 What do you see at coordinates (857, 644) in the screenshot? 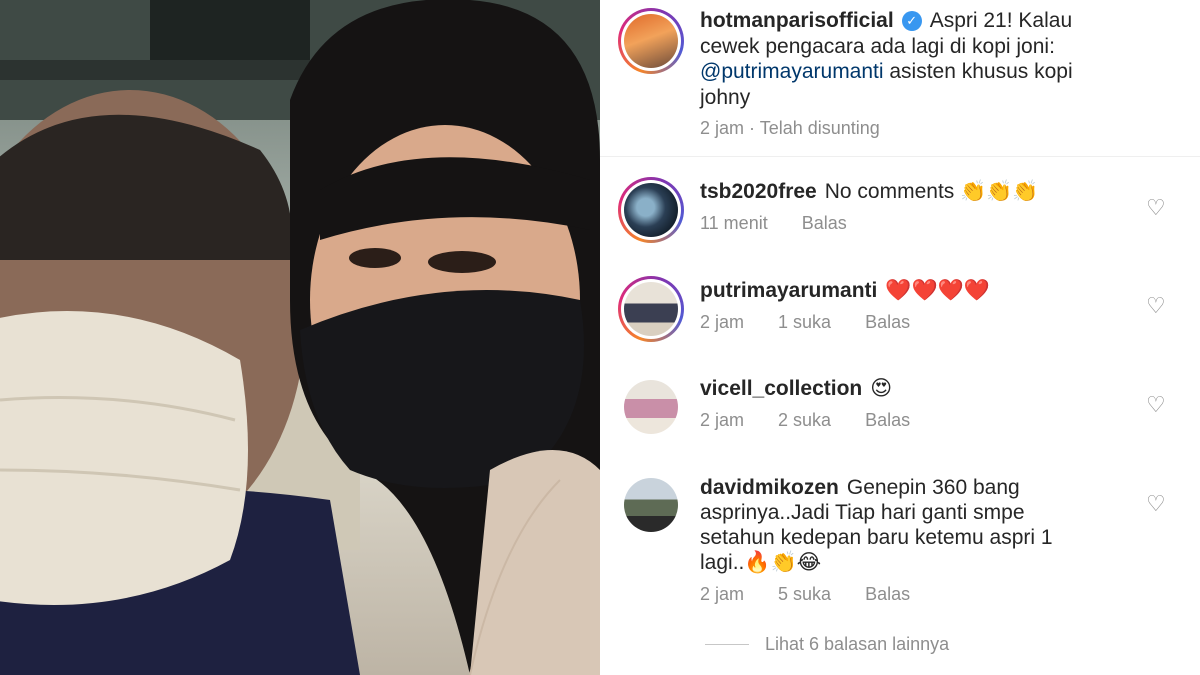
I see `view-replies-label: Lihat 6 balasan lainnya` at bounding box center [857, 644].